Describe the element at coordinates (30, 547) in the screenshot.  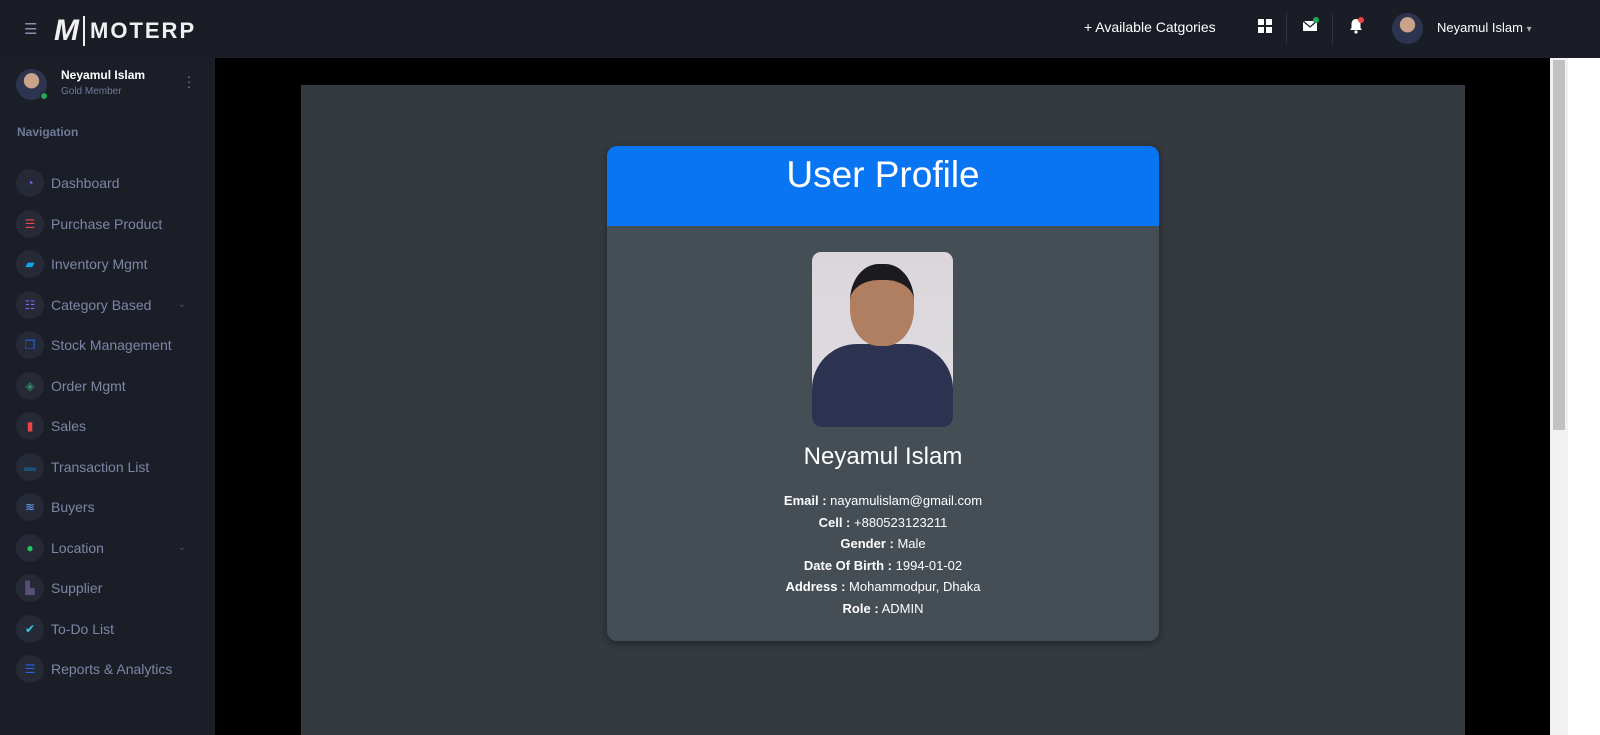
I see `globe-icon: ●` at that location.